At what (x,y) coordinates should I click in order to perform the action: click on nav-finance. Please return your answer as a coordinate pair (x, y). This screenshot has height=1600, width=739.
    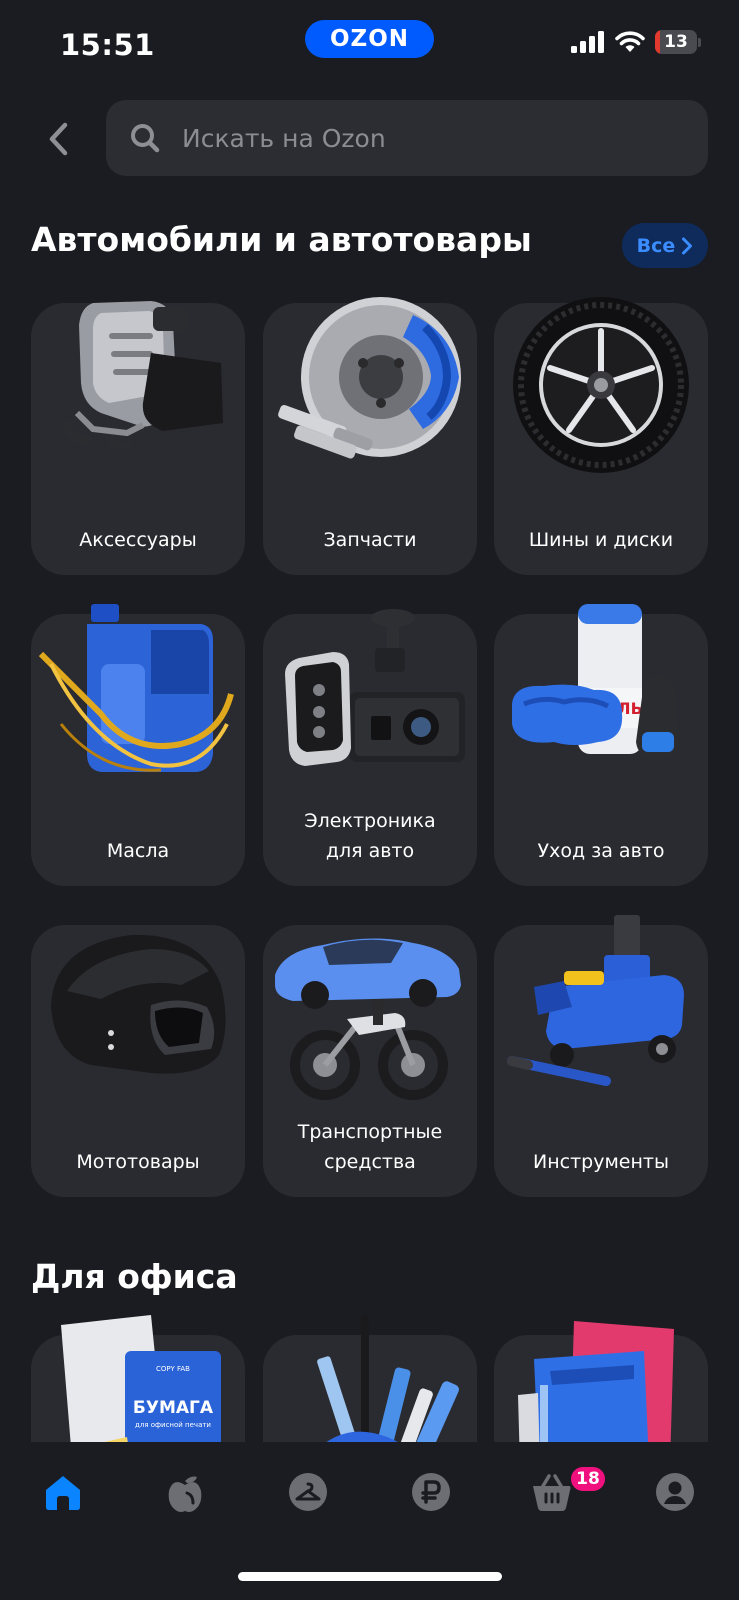
    Looking at the image, I should click on (431, 1492).